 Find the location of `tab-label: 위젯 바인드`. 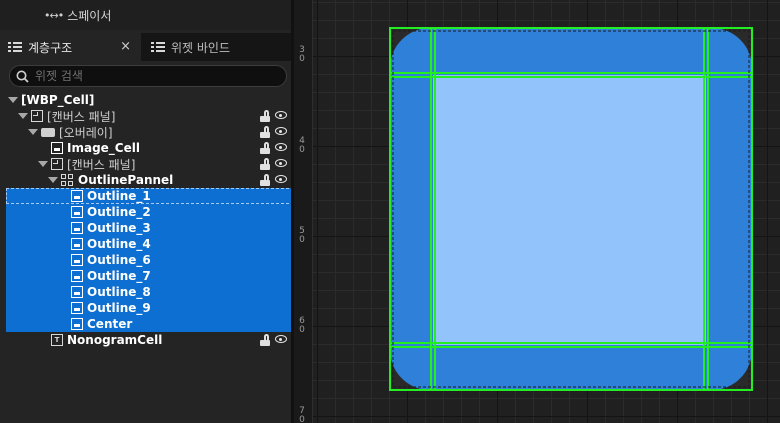

tab-label: 위젯 바인드 is located at coordinates (201, 47).